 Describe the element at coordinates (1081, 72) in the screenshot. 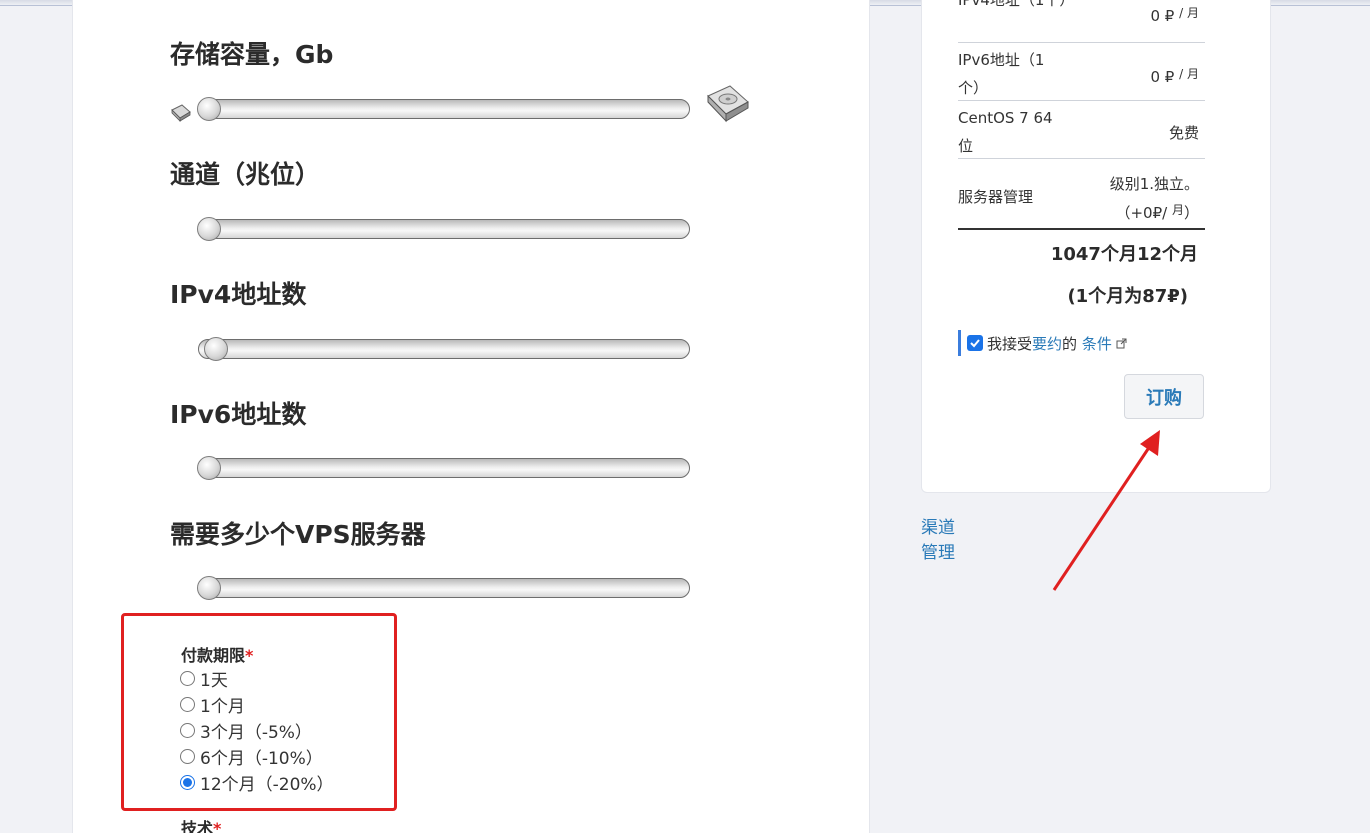

I see `summary-row-ipv6: IPv6地址（1 个） 0 ₽ / 月` at that location.